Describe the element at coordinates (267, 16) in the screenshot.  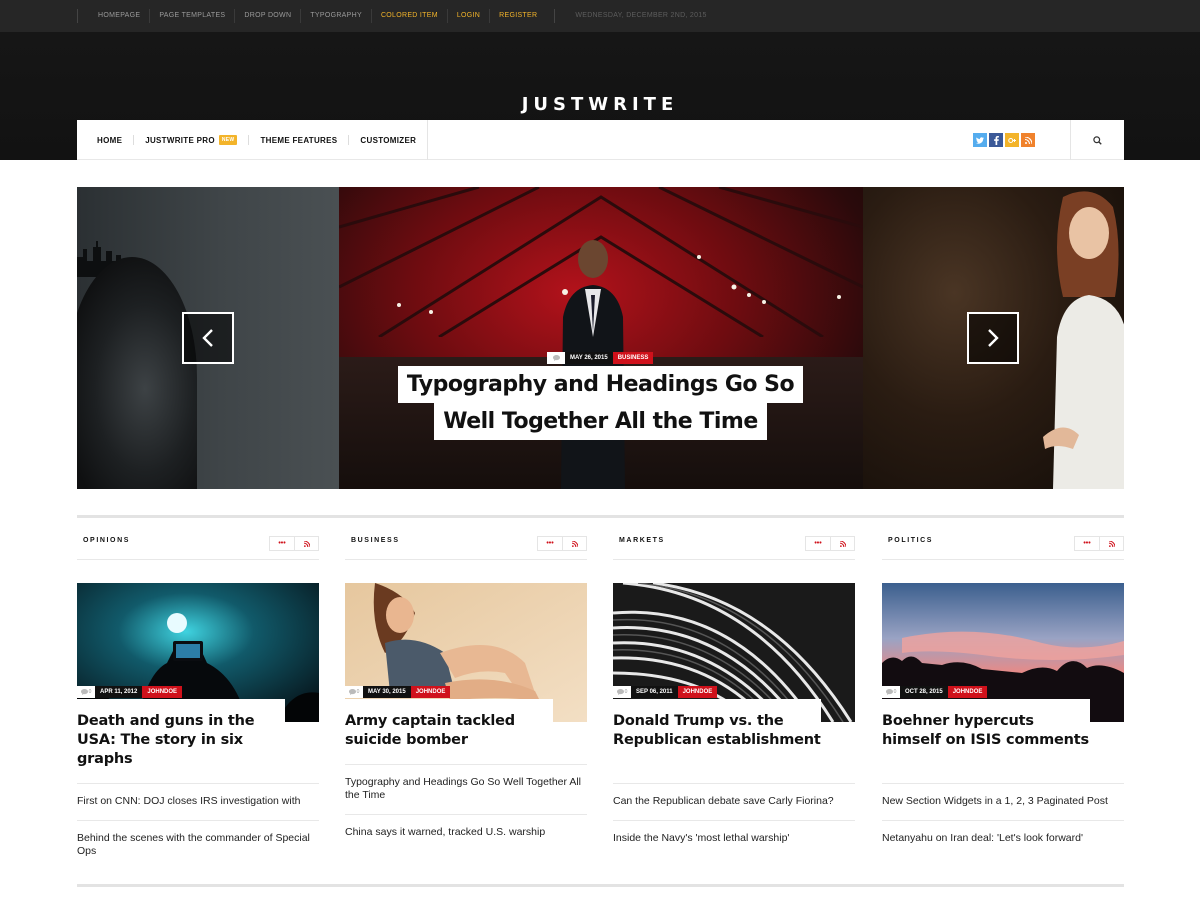
I see `topbar-link-drop-down: DROP DOWN` at that location.